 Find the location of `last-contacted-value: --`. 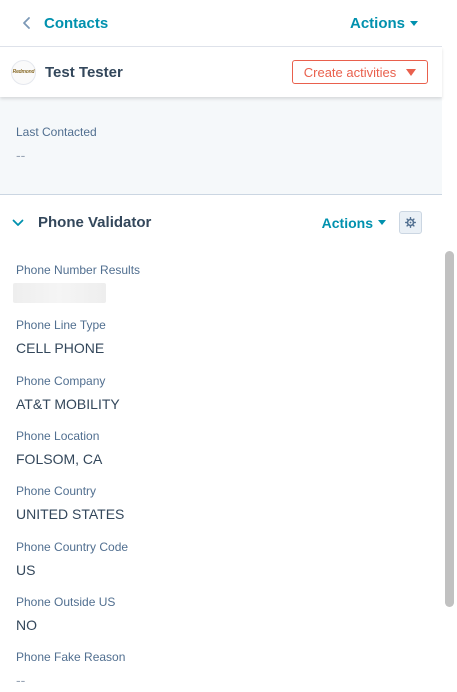

last-contacted-value: -- is located at coordinates (20, 155).